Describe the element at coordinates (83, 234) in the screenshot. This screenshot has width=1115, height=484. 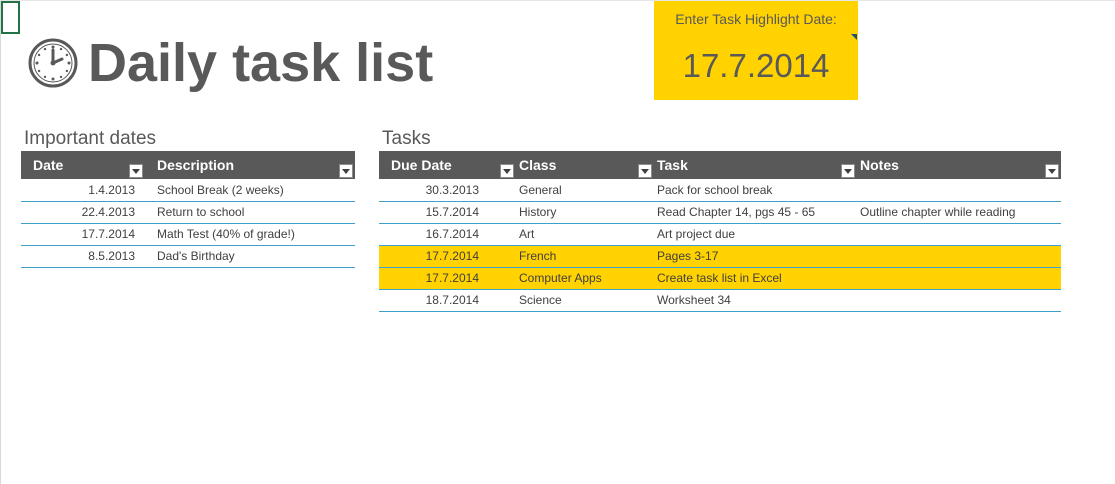
I see `date-cell: 17.7.2014` at that location.